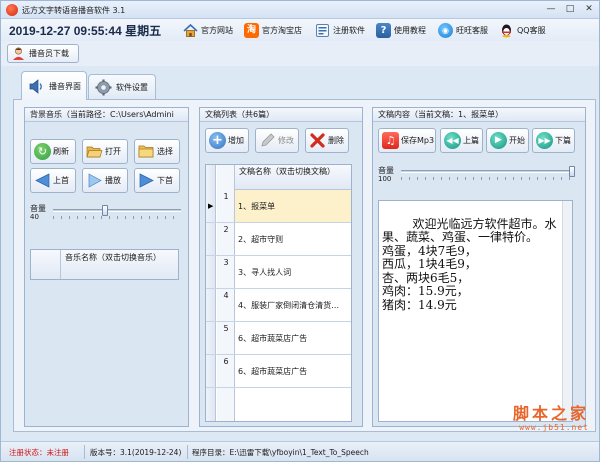  I want to click on start-reading-label: 开始, so click(517, 140).